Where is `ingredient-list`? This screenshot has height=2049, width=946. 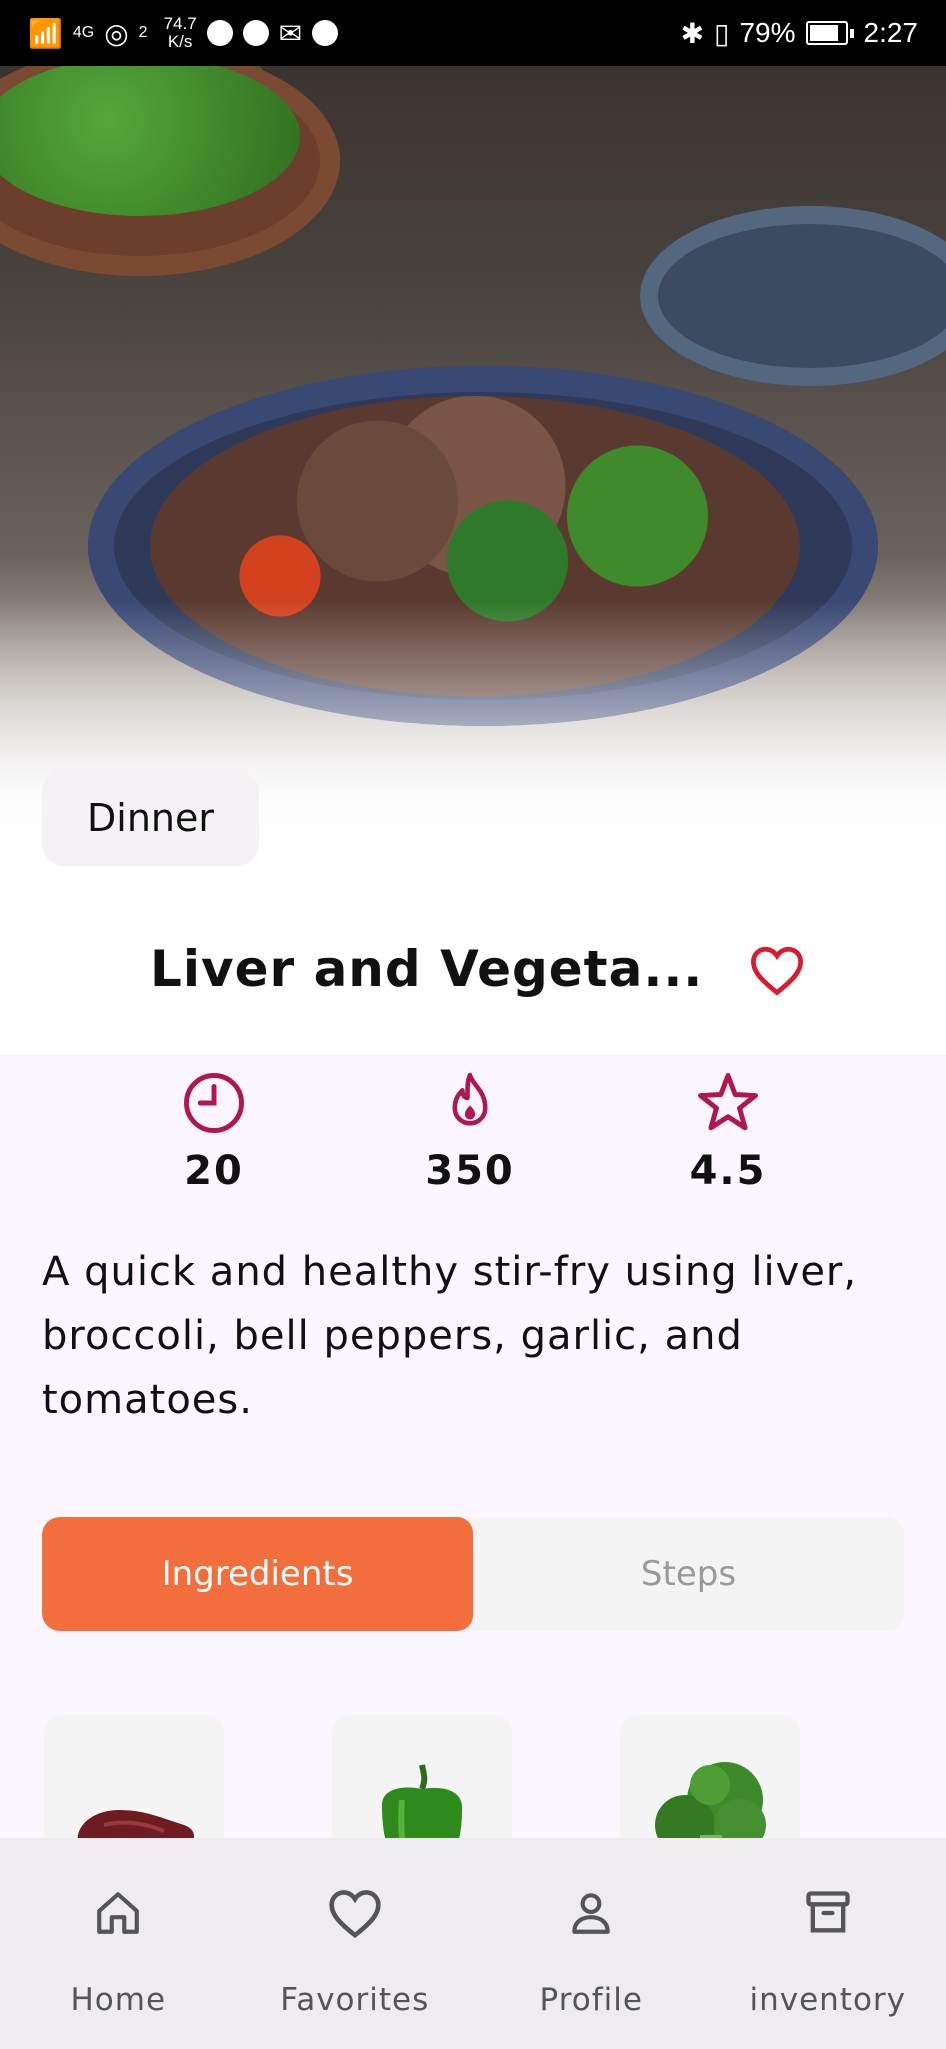 ingredient-list is located at coordinates (473, 1815).